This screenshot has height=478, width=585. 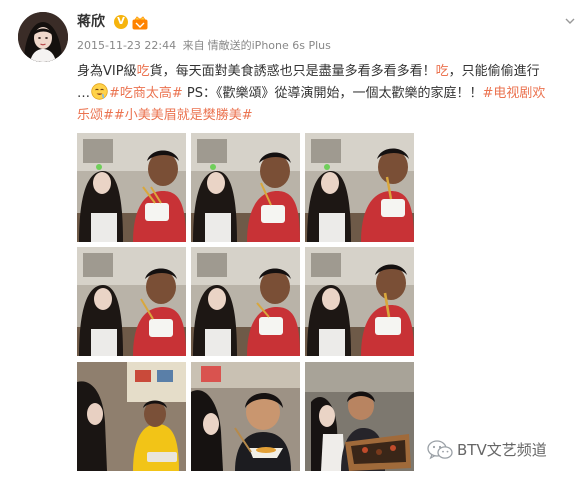 I want to click on text-segment: 身為VIP級, so click(x=107, y=71).